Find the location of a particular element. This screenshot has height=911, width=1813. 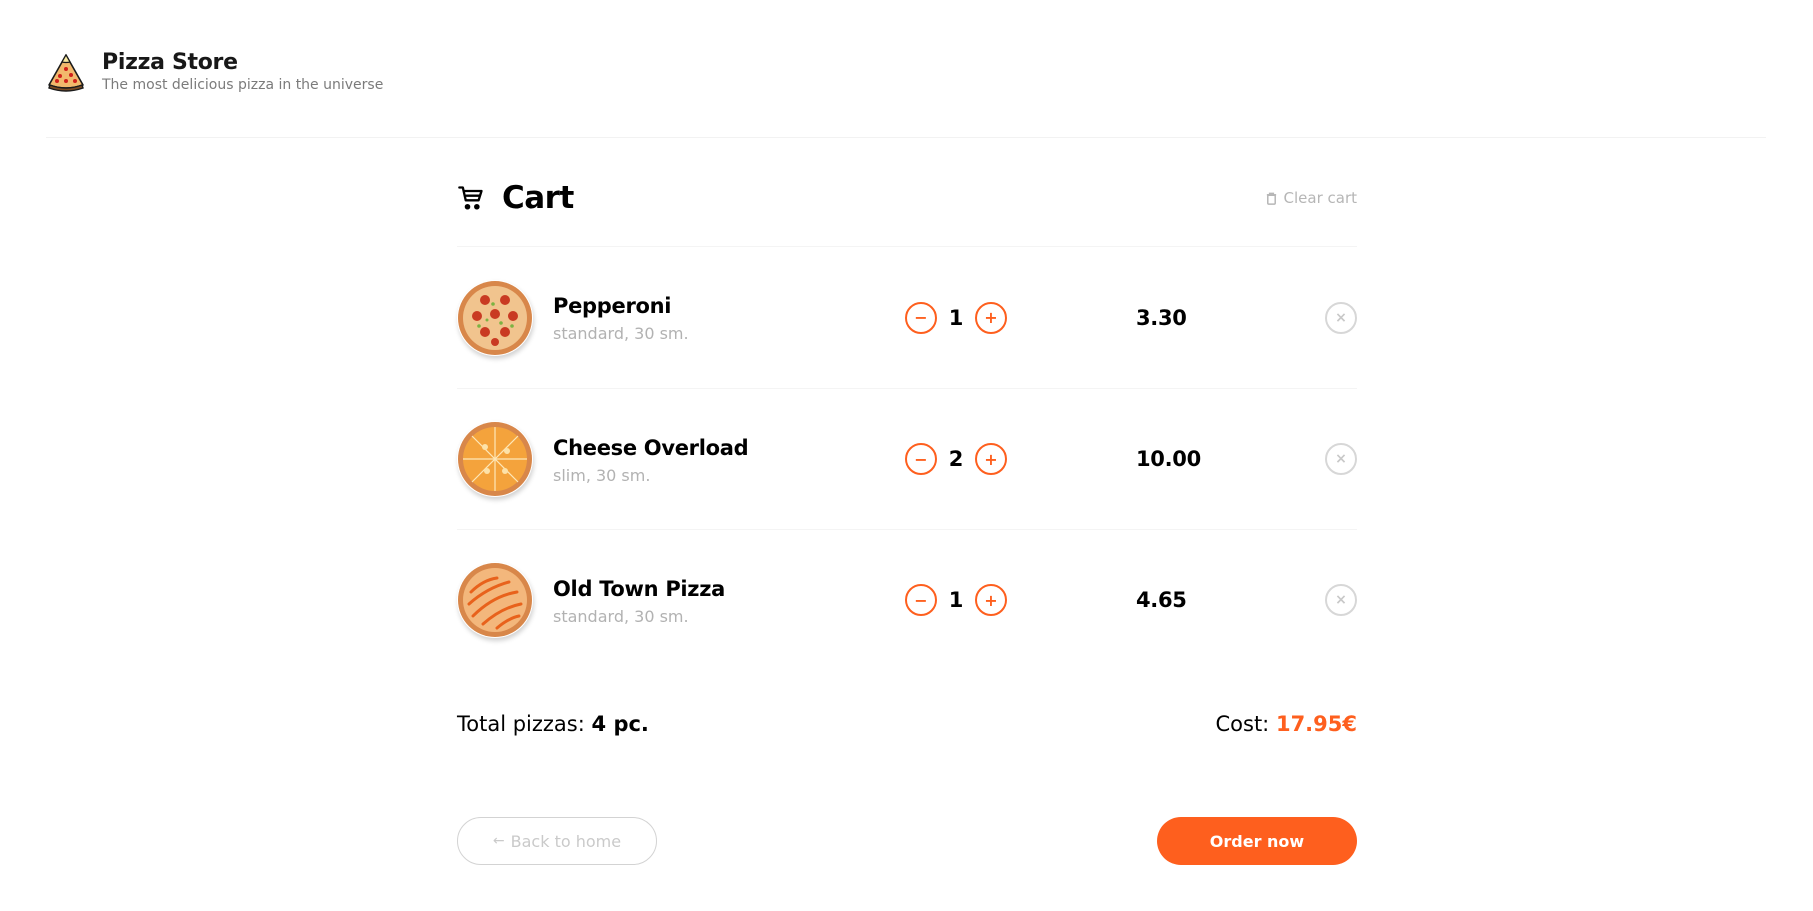

pizza-logo-icon is located at coordinates (66, 72).